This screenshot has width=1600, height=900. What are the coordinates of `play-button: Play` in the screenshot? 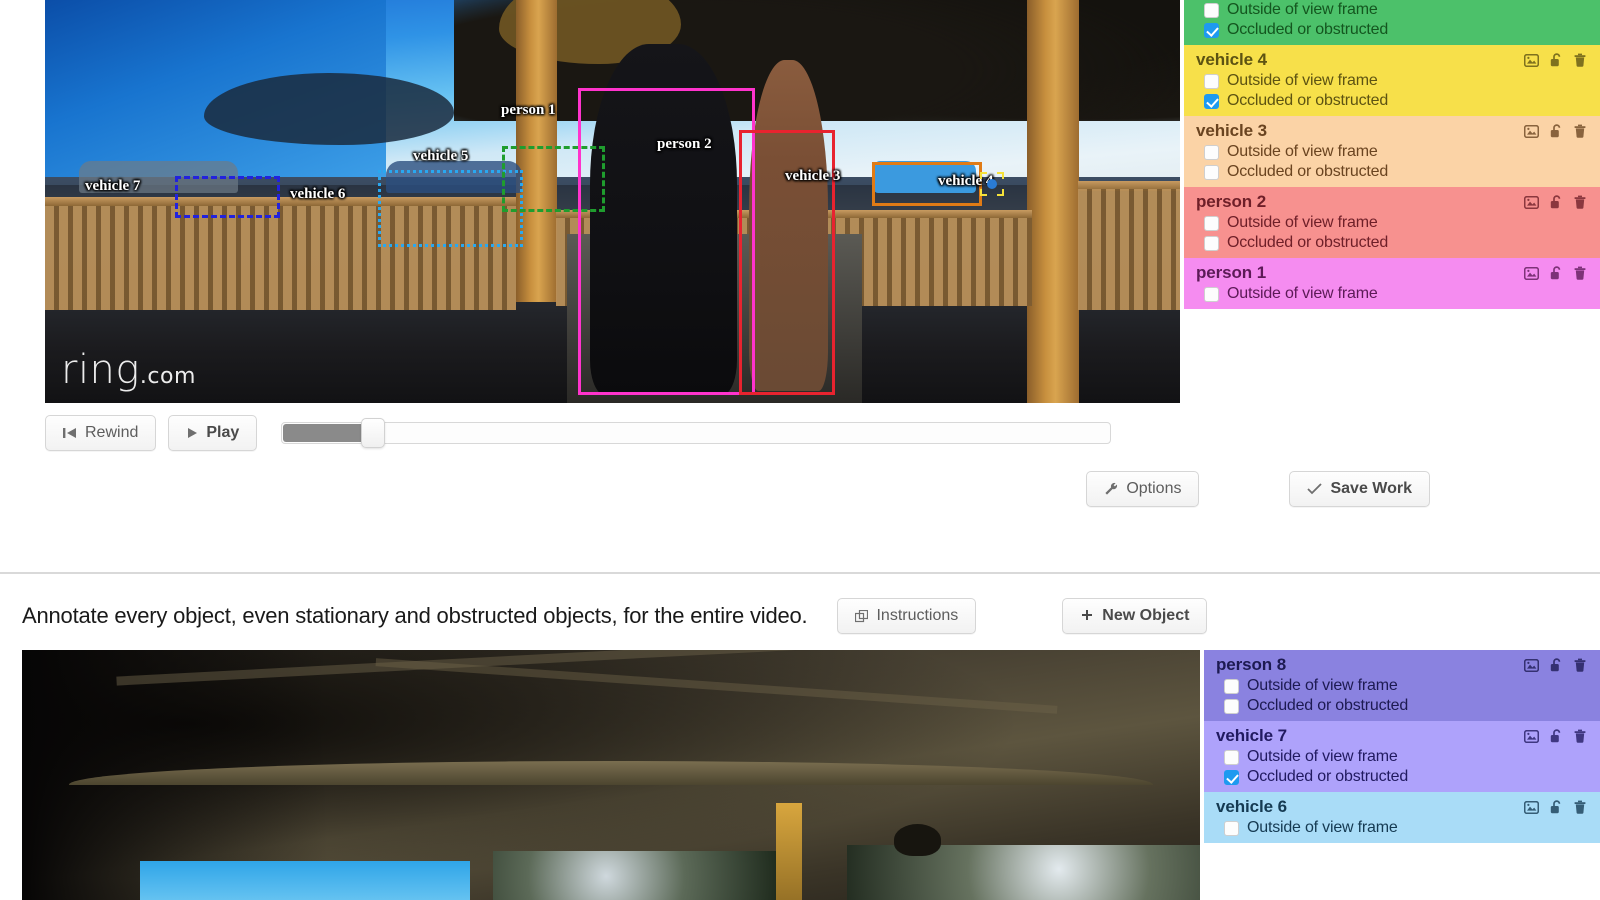 It's located at (213, 433).